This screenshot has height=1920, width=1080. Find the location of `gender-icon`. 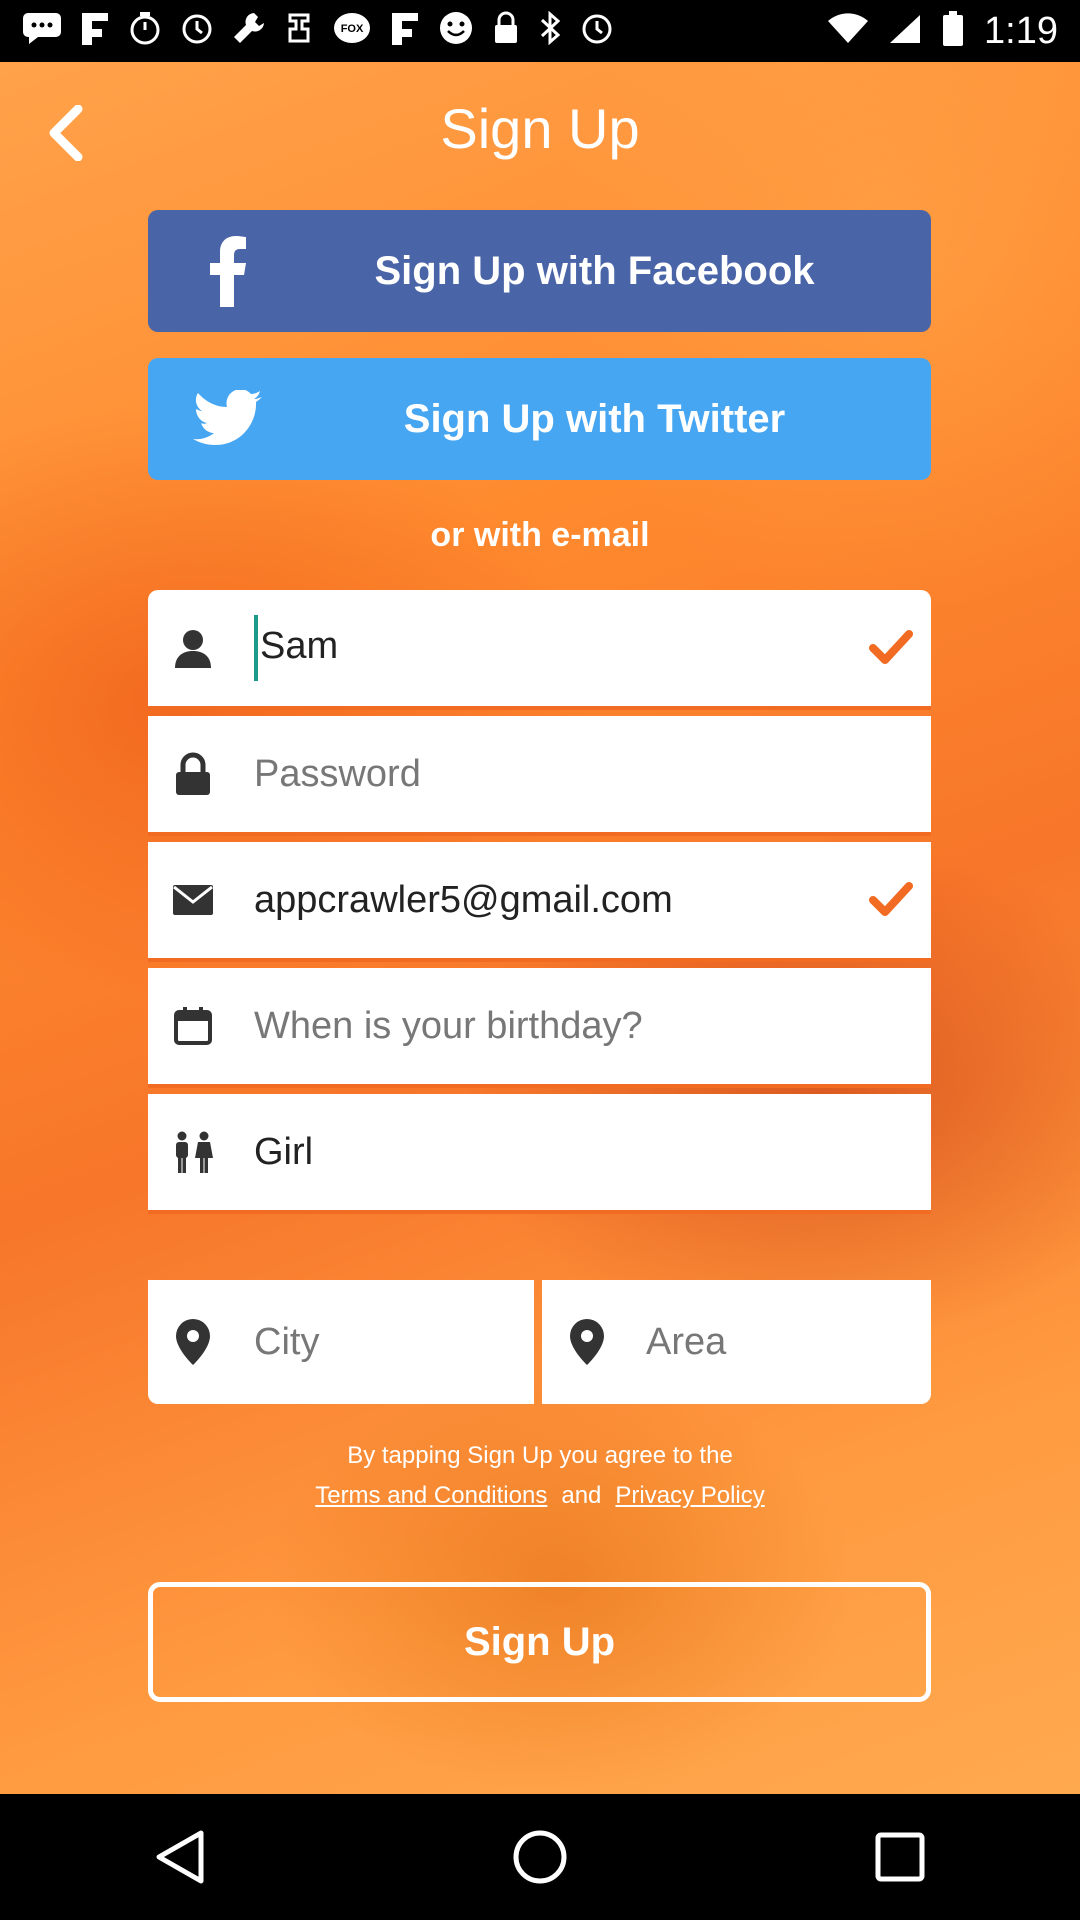

gender-icon is located at coordinates (193, 1152).